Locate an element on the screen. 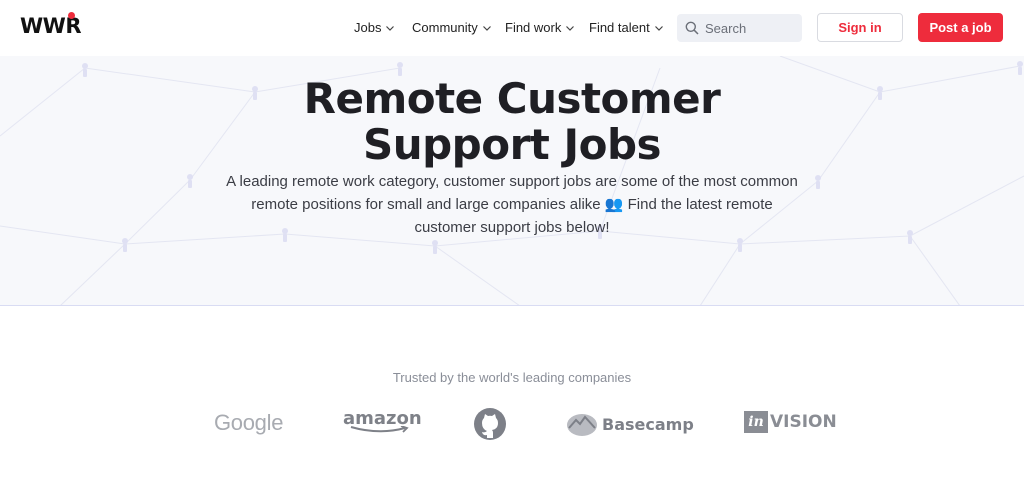  amazon-logo: amazon is located at coordinates (382, 421).